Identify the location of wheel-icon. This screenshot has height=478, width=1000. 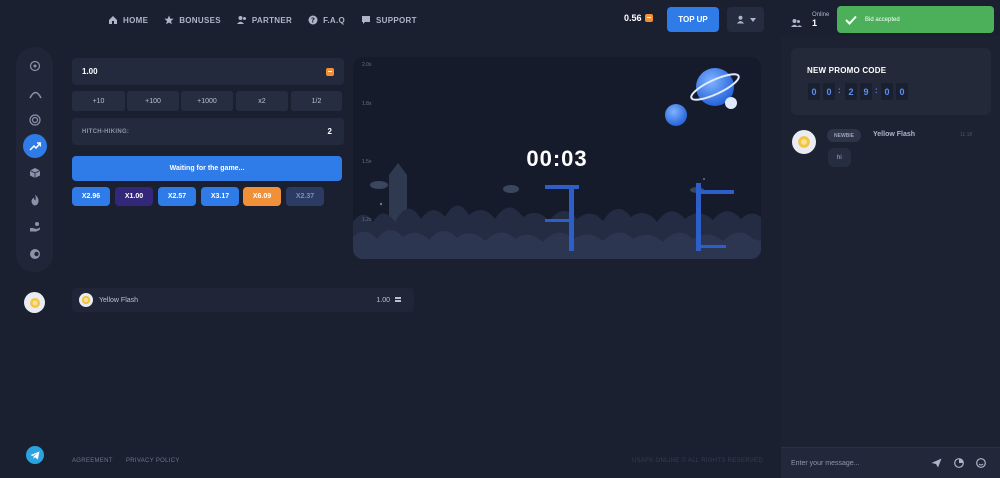
(35, 120).